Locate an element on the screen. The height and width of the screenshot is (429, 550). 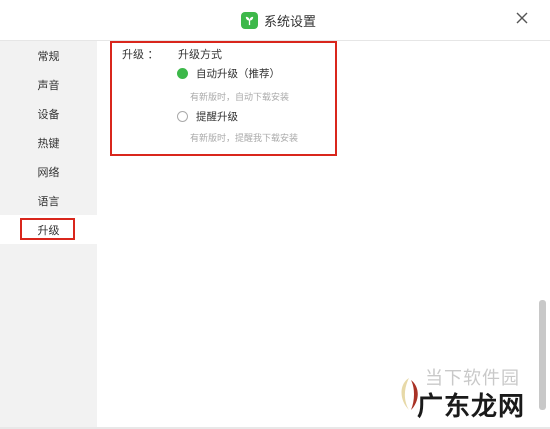
radio-checked-icon is located at coordinates (182, 73).